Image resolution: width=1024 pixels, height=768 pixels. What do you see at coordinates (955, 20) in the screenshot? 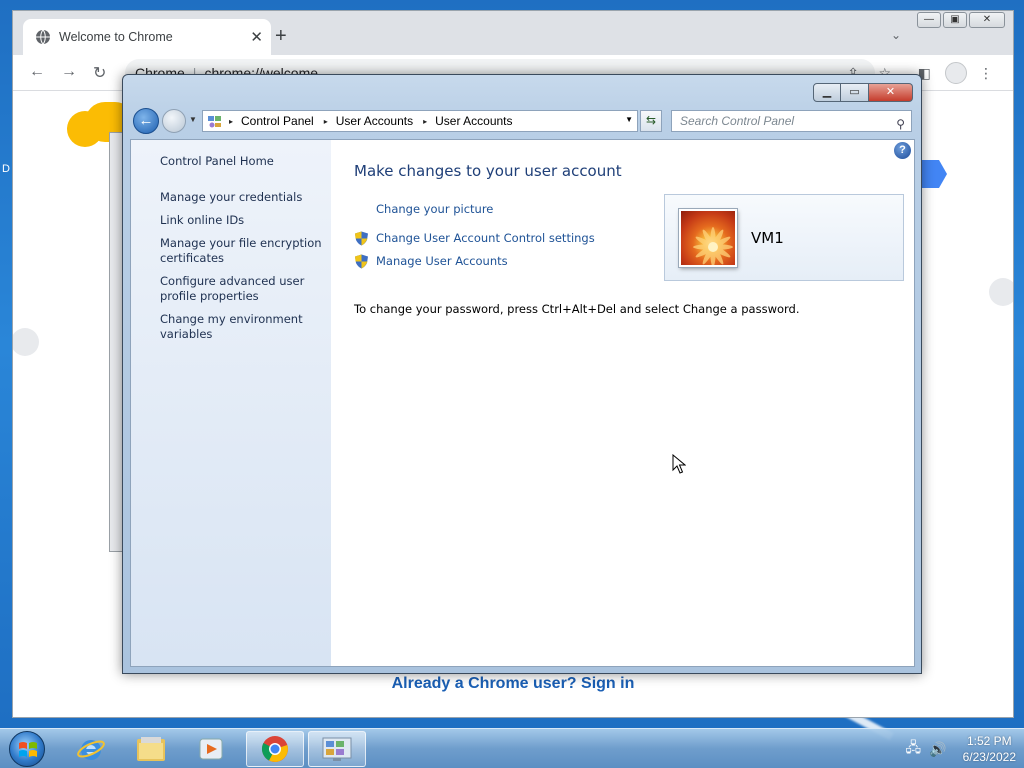
I see `restore-button: ▣` at bounding box center [955, 20].